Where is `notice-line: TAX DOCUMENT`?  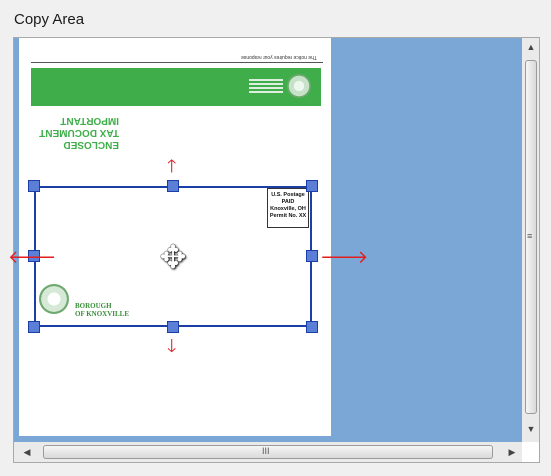 notice-line: TAX DOCUMENT is located at coordinates (79, 132).